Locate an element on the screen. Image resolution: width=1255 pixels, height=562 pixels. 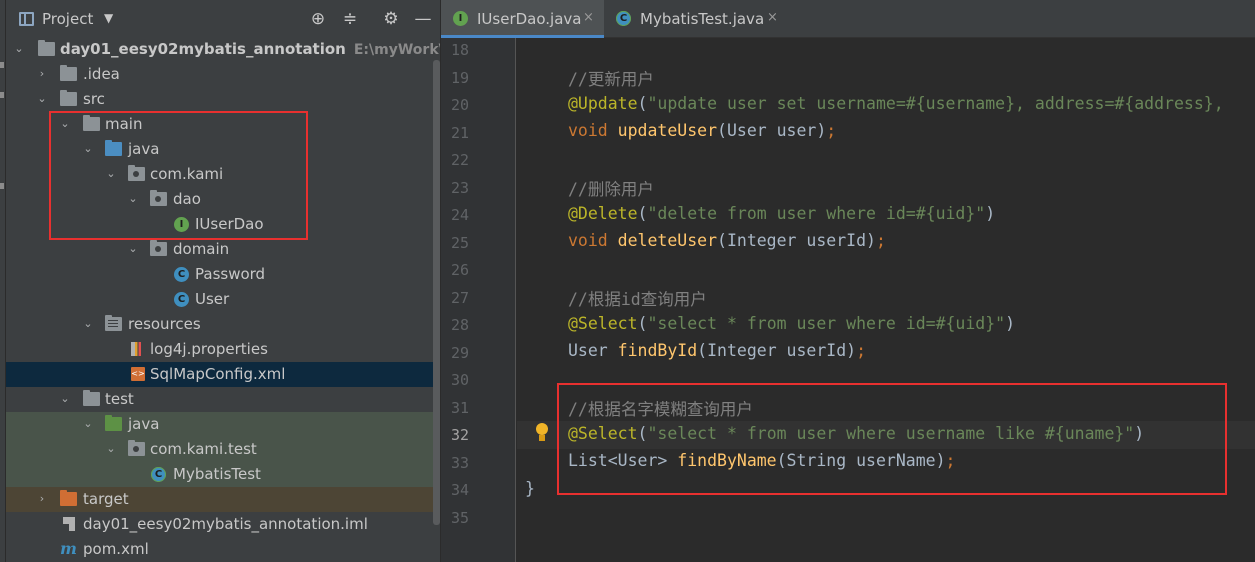
excluded-folder-icon is located at coordinates (68, 498).